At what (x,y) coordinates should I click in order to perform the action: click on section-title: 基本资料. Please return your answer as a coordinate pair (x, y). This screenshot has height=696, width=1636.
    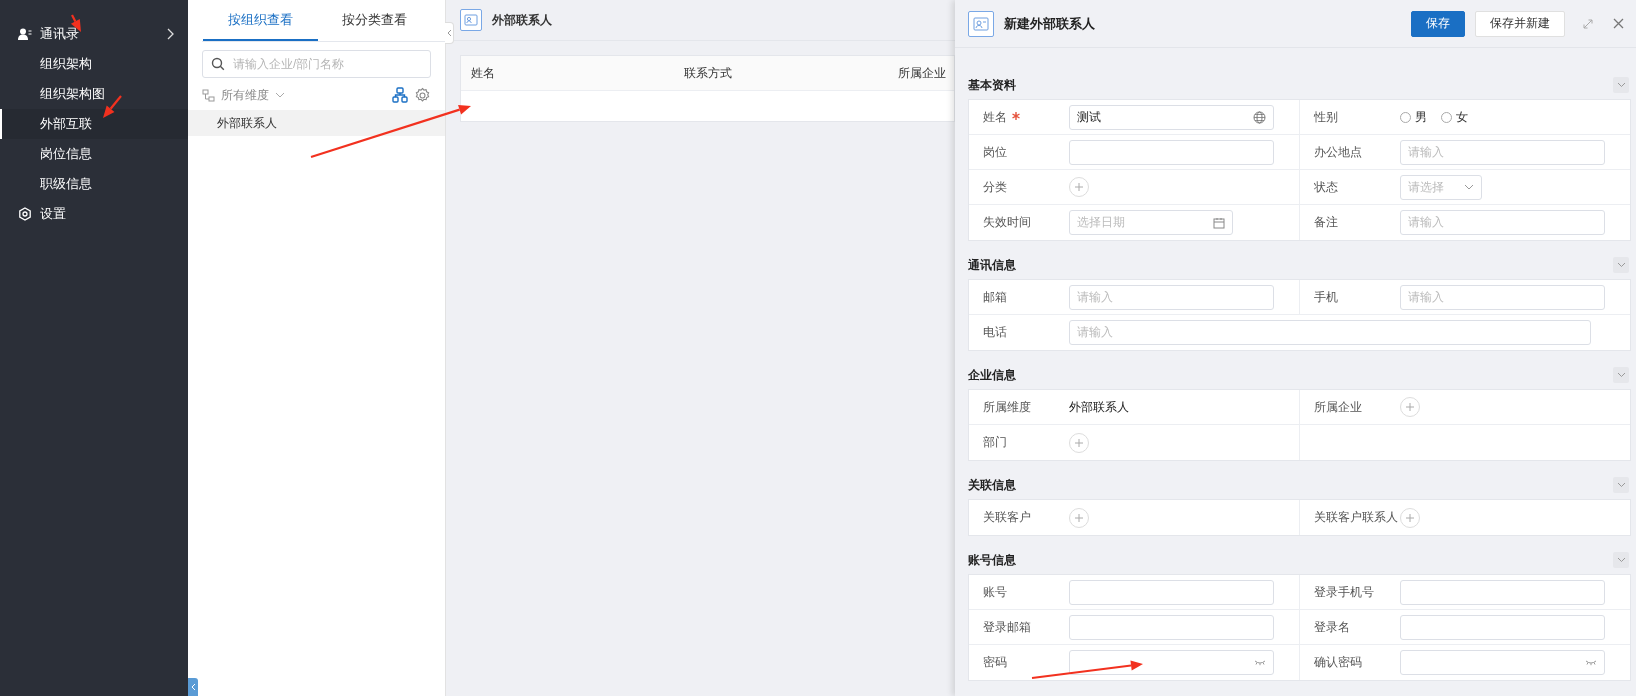
    Looking at the image, I should click on (992, 85).